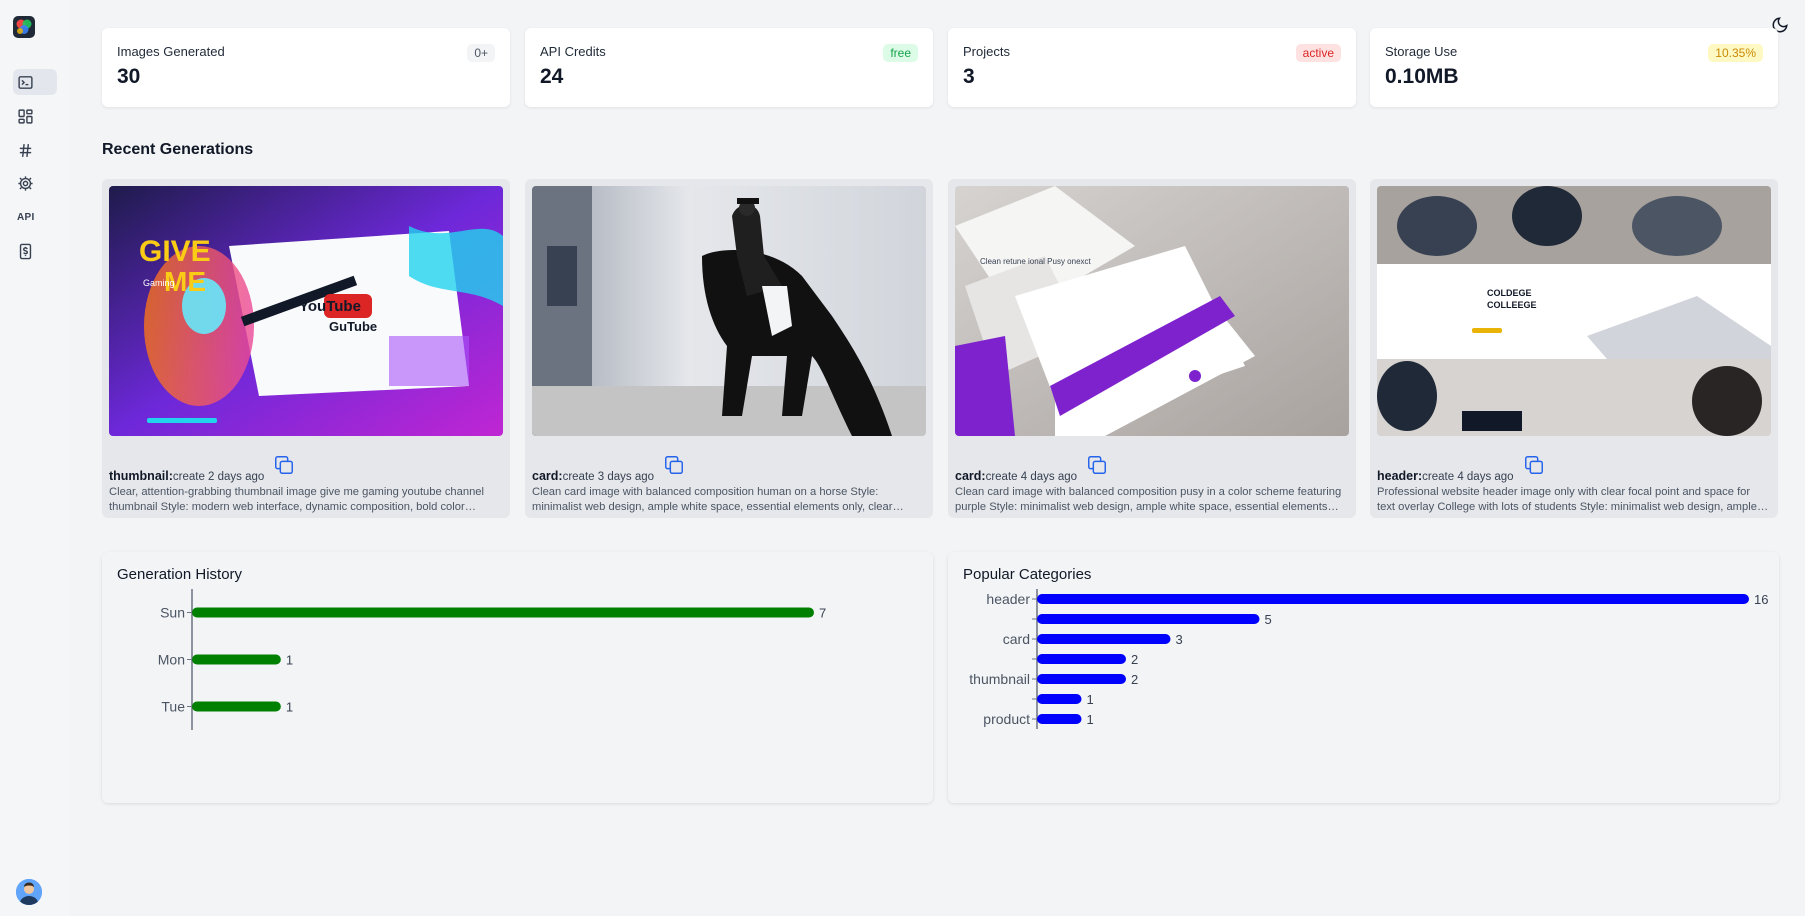 Image resolution: width=1805 pixels, height=916 pixels. Describe the element at coordinates (24, 27) in the screenshot. I see `app-logo` at that location.